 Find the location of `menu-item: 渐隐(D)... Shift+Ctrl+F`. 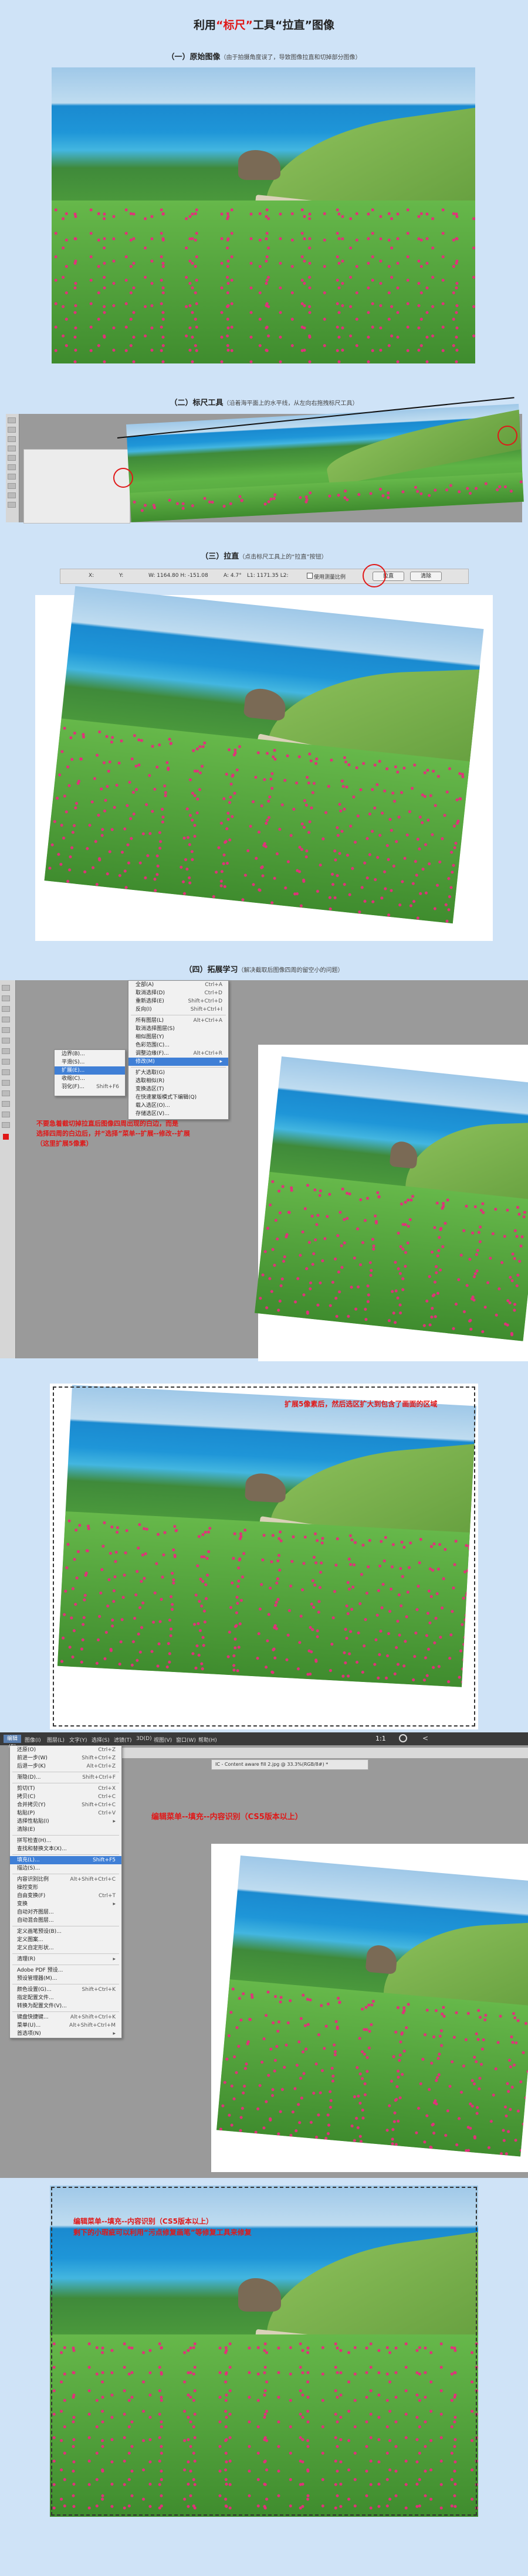

menu-item: 渐隐(D)... Shift+Ctrl+F is located at coordinates (65, 1778).